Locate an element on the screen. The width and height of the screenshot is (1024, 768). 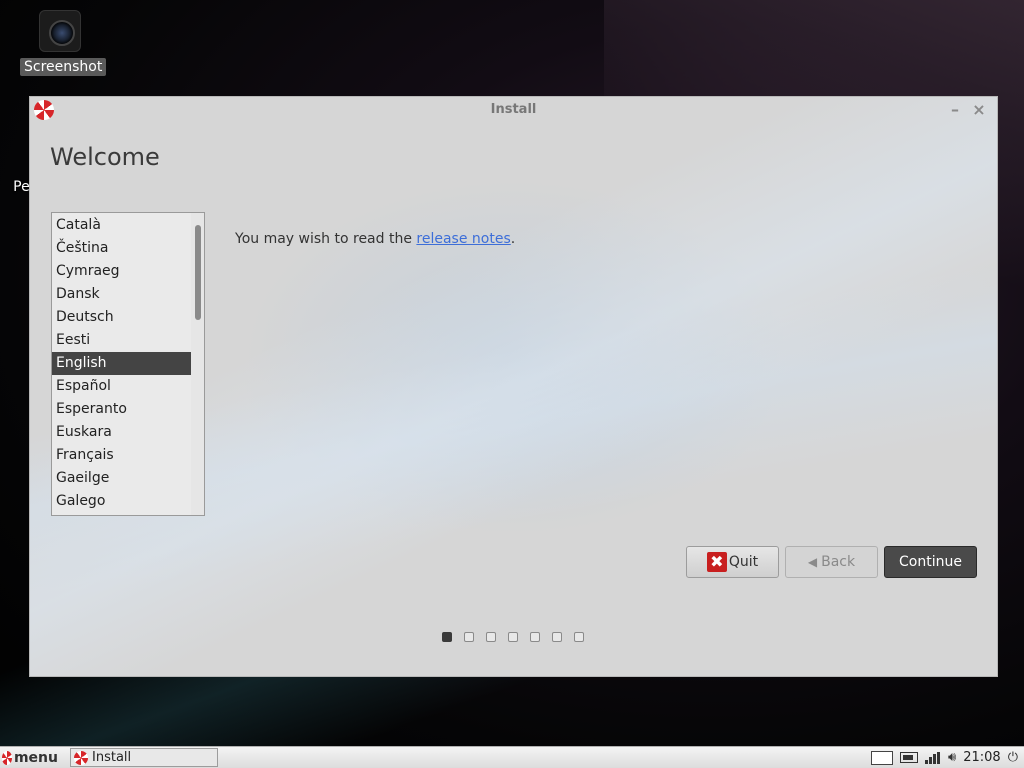
volume-icon: 🔊︎ is located at coordinates (952, 757).